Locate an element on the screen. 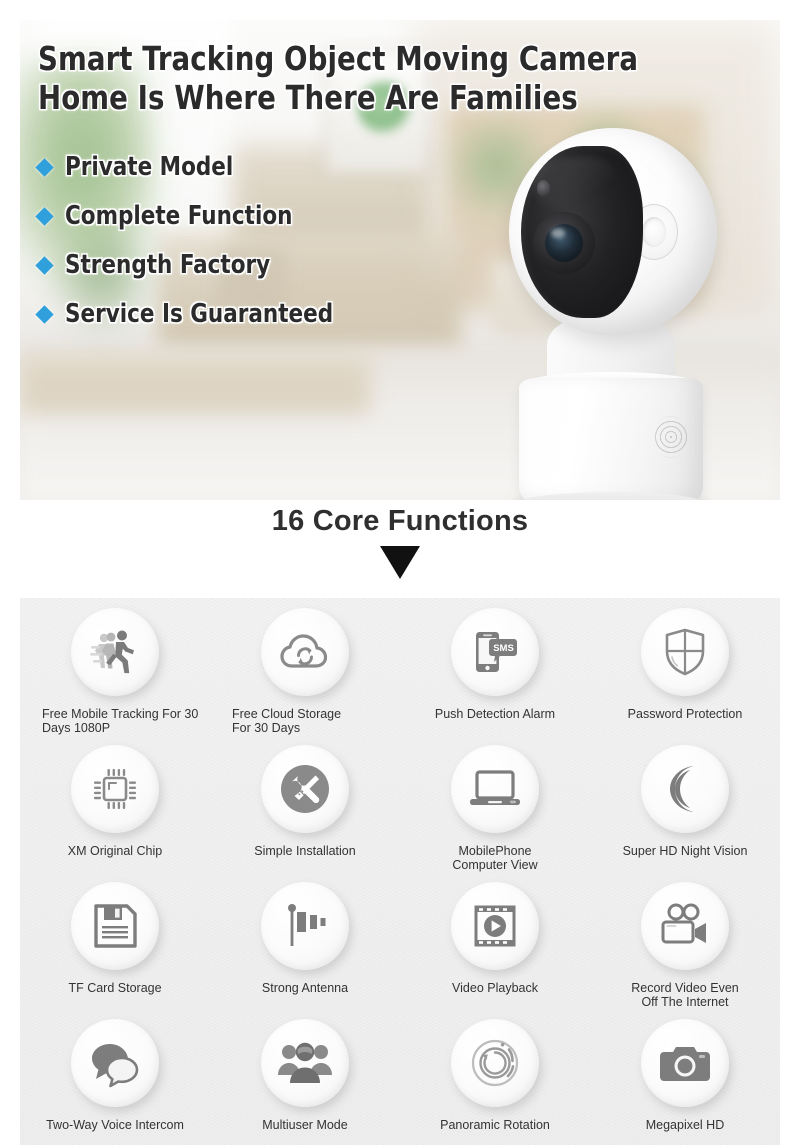 This screenshot has width=800, height=1145. feature-item-simple-installation: Simple Installation is located at coordinates (305, 803).